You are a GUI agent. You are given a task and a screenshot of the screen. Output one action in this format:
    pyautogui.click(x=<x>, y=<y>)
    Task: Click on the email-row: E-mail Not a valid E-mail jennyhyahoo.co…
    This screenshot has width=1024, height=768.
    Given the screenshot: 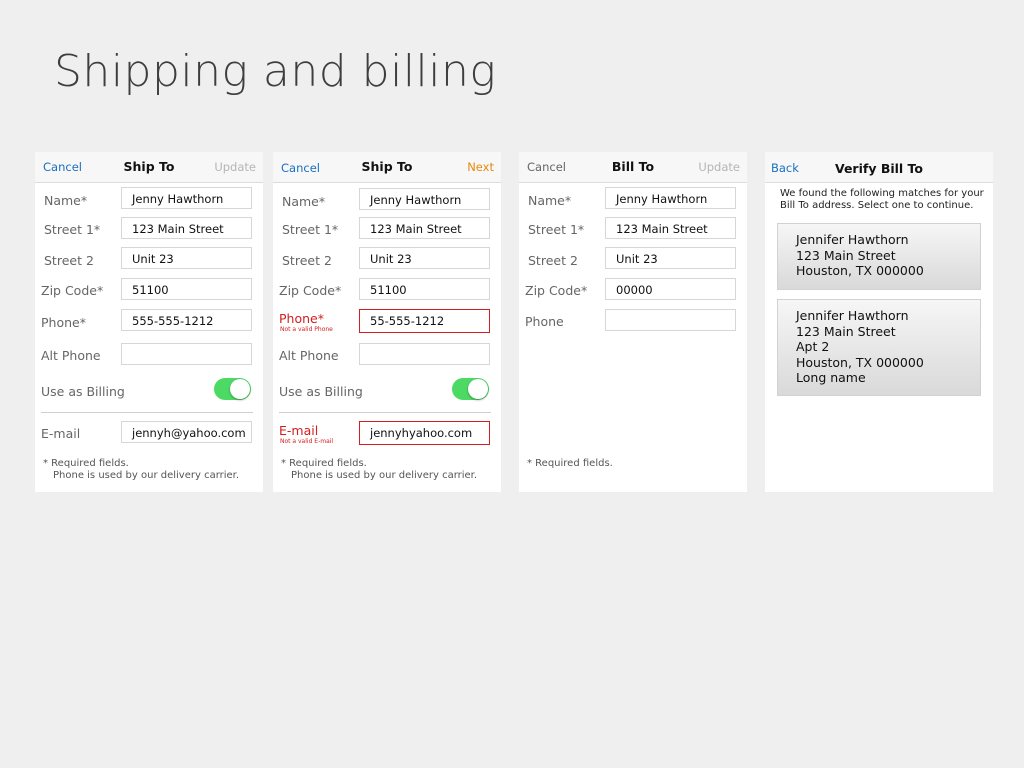 What is the action you would take?
    pyautogui.click(x=387, y=433)
    